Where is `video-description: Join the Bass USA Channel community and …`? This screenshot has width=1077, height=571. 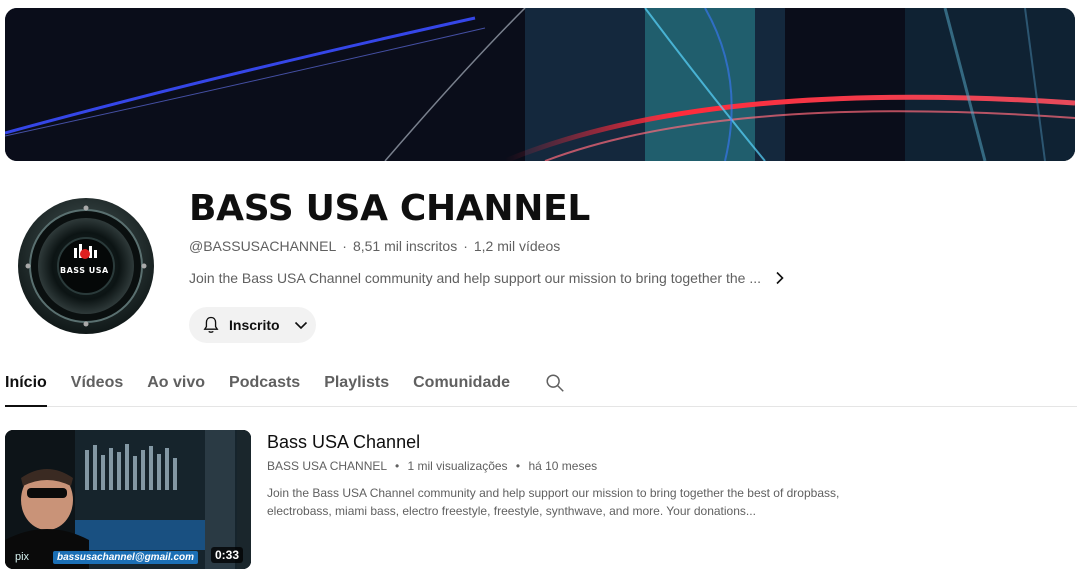
video-description: Join the Bass USA Channel community and … is located at coordinates (553, 502).